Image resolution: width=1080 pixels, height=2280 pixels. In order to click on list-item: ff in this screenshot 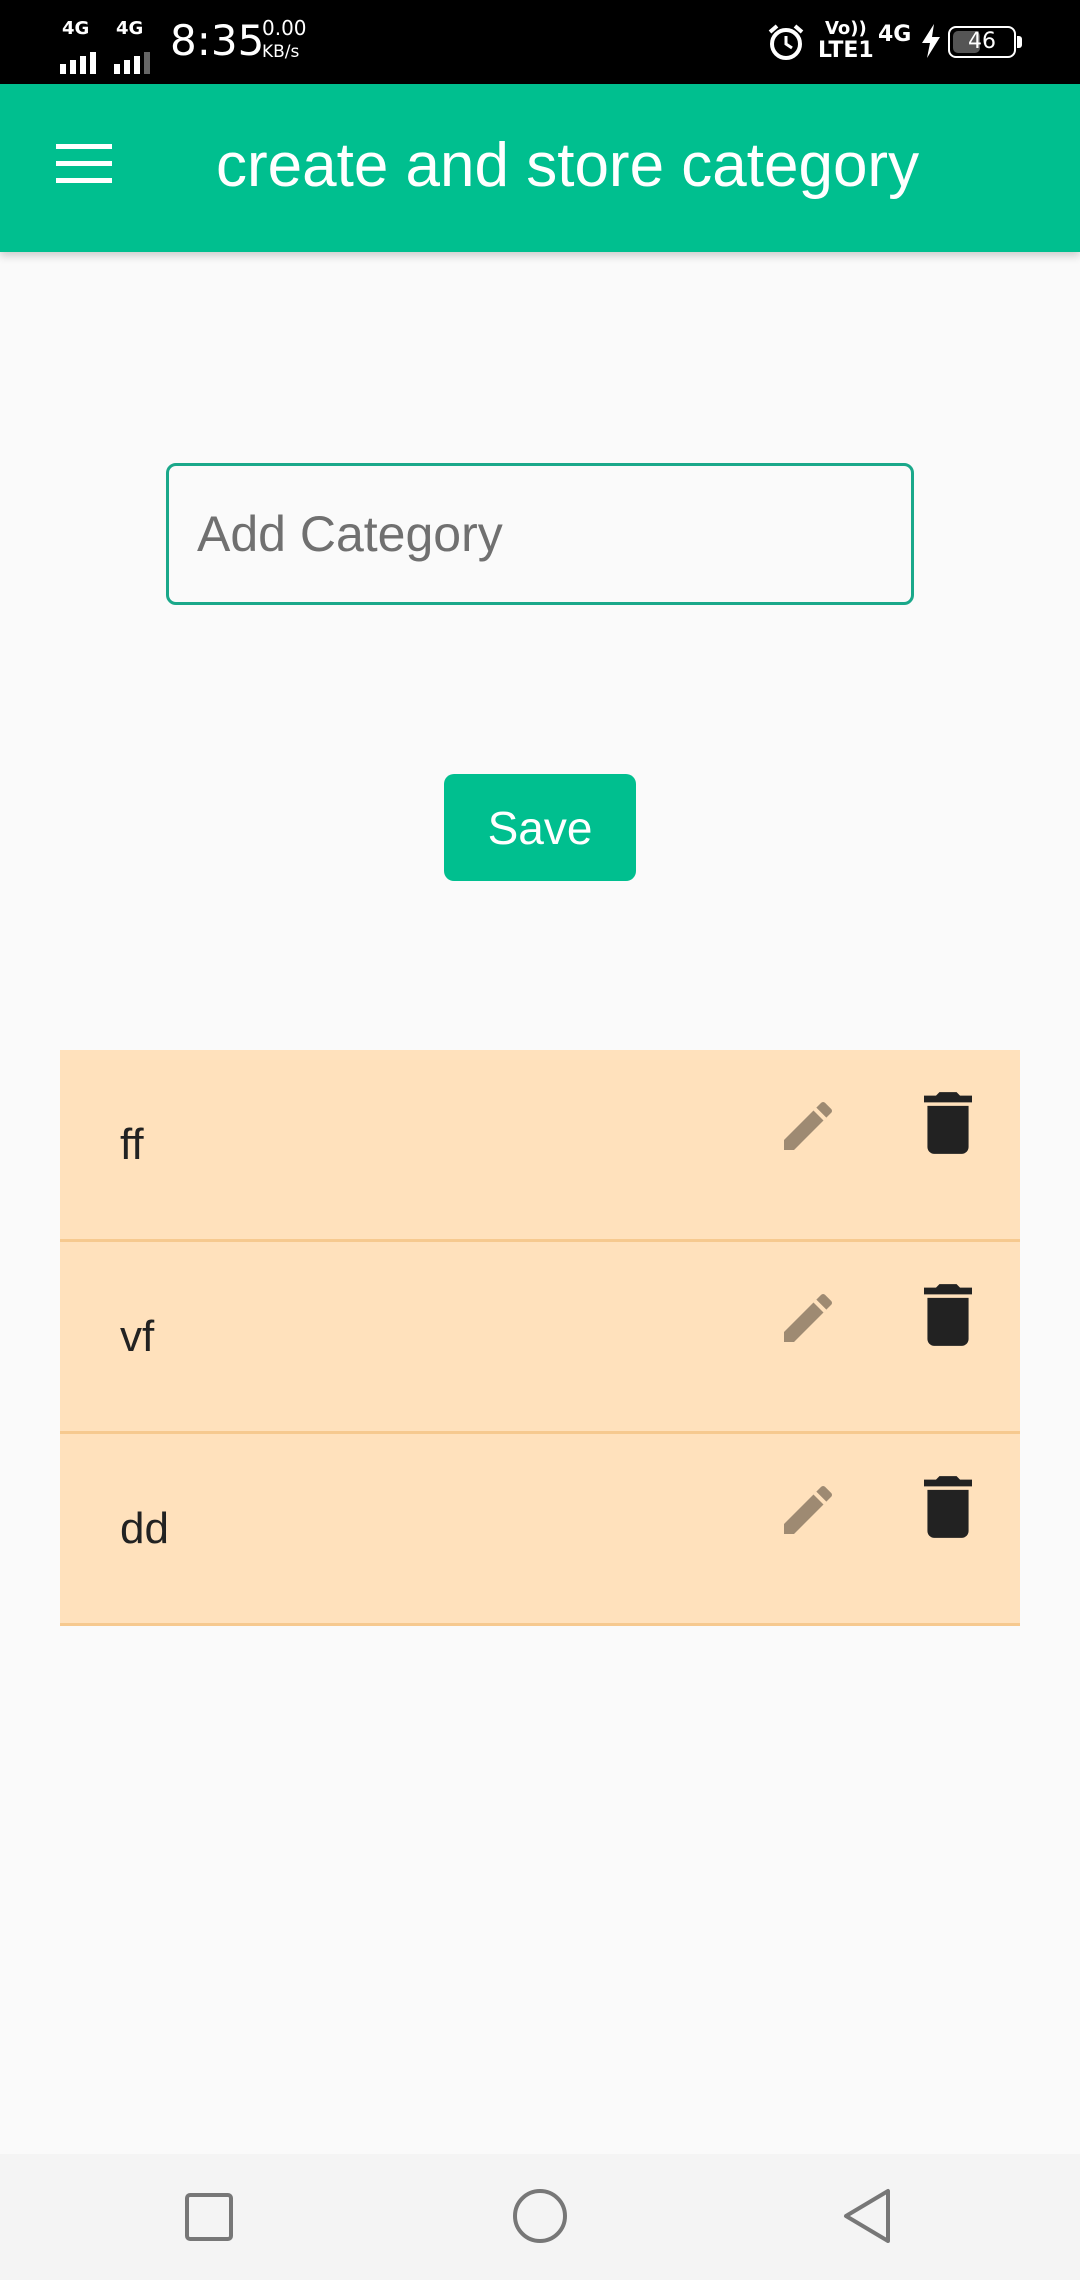, I will do `click(540, 1146)`.